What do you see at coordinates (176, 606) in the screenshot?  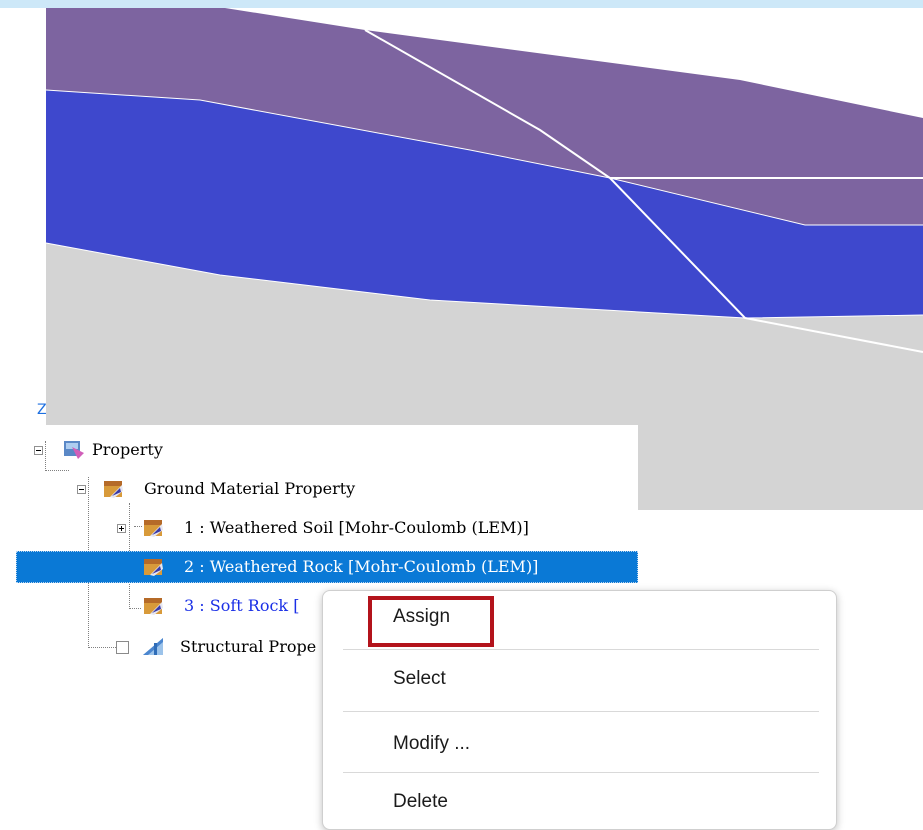 I see `tree-node-material-3: 3 : Soft Rock [` at bounding box center [176, 606].